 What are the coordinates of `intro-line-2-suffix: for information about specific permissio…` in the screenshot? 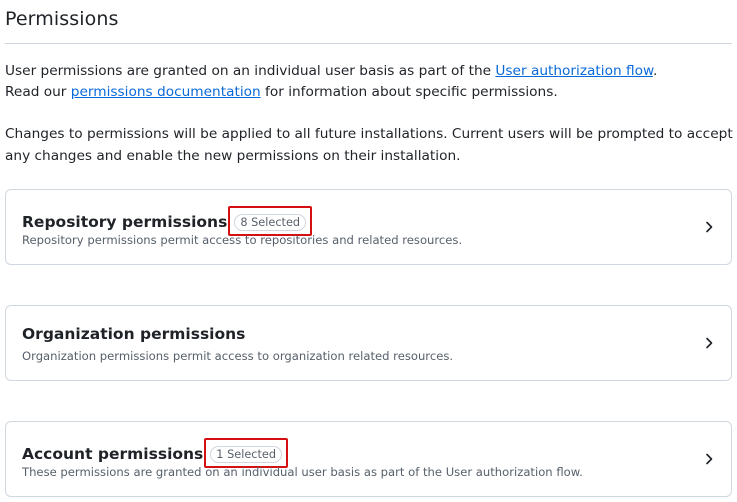 It's located at (409, 92).